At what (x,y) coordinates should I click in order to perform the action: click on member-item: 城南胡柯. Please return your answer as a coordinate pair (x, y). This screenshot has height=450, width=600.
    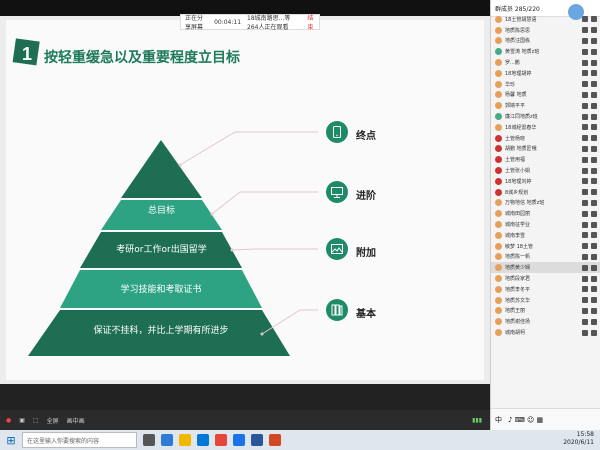
    Looking at the image, I should click on (545, 332).